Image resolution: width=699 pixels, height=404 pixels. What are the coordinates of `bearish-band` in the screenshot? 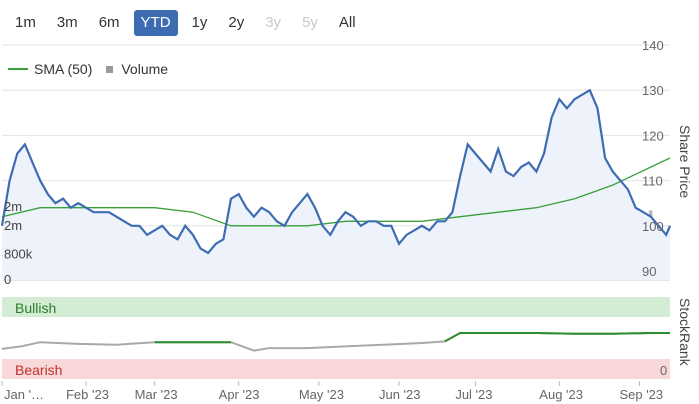 It's located at (336, 369).